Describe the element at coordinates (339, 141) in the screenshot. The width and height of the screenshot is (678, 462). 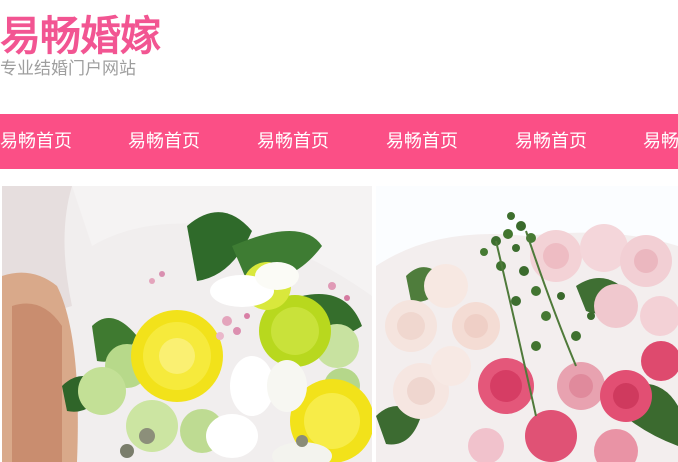
I see `main-navigation: 易畅首页 易畅首页 易畅首页 易畅首页 易畅首页 易畅首页` at that location.